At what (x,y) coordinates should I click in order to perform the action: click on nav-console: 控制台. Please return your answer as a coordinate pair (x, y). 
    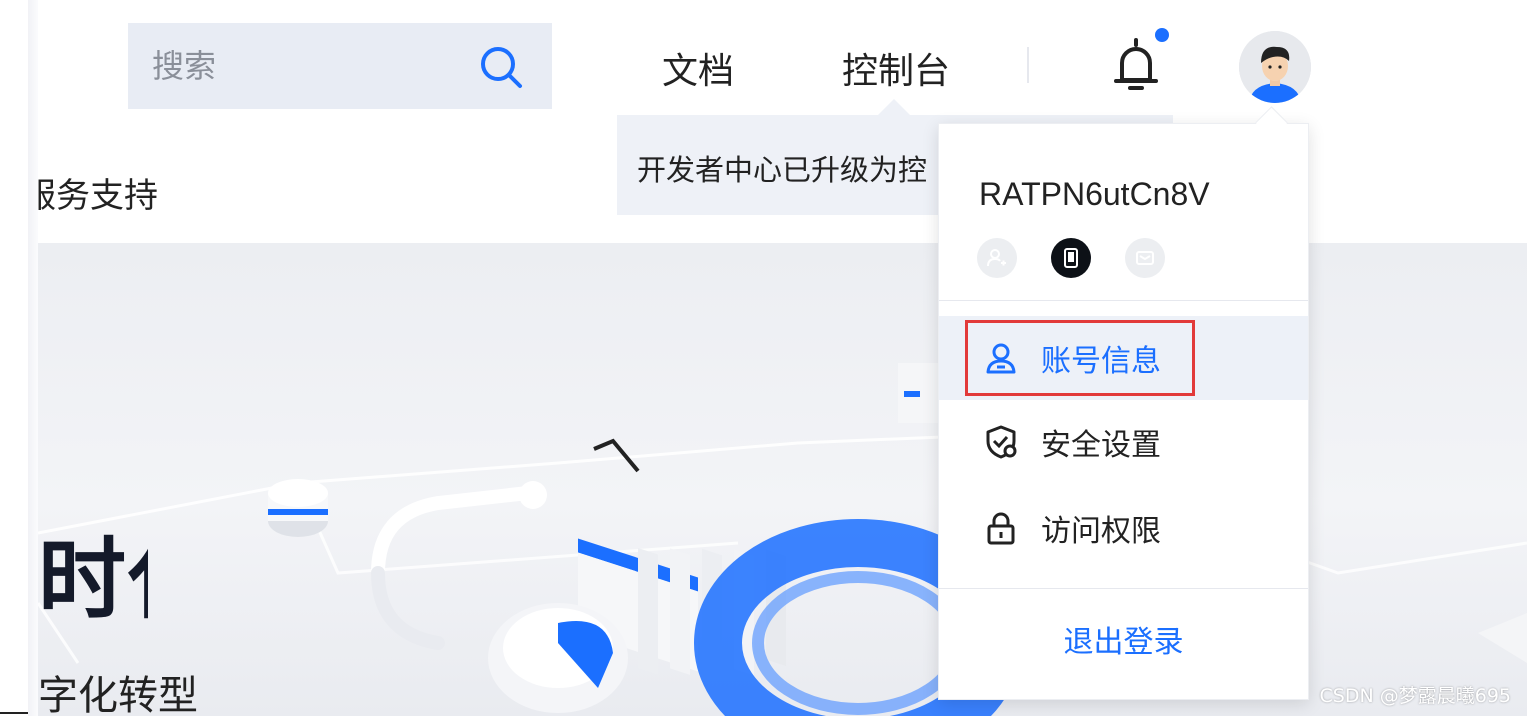
    Looking at the image, I should click on (896, 68).